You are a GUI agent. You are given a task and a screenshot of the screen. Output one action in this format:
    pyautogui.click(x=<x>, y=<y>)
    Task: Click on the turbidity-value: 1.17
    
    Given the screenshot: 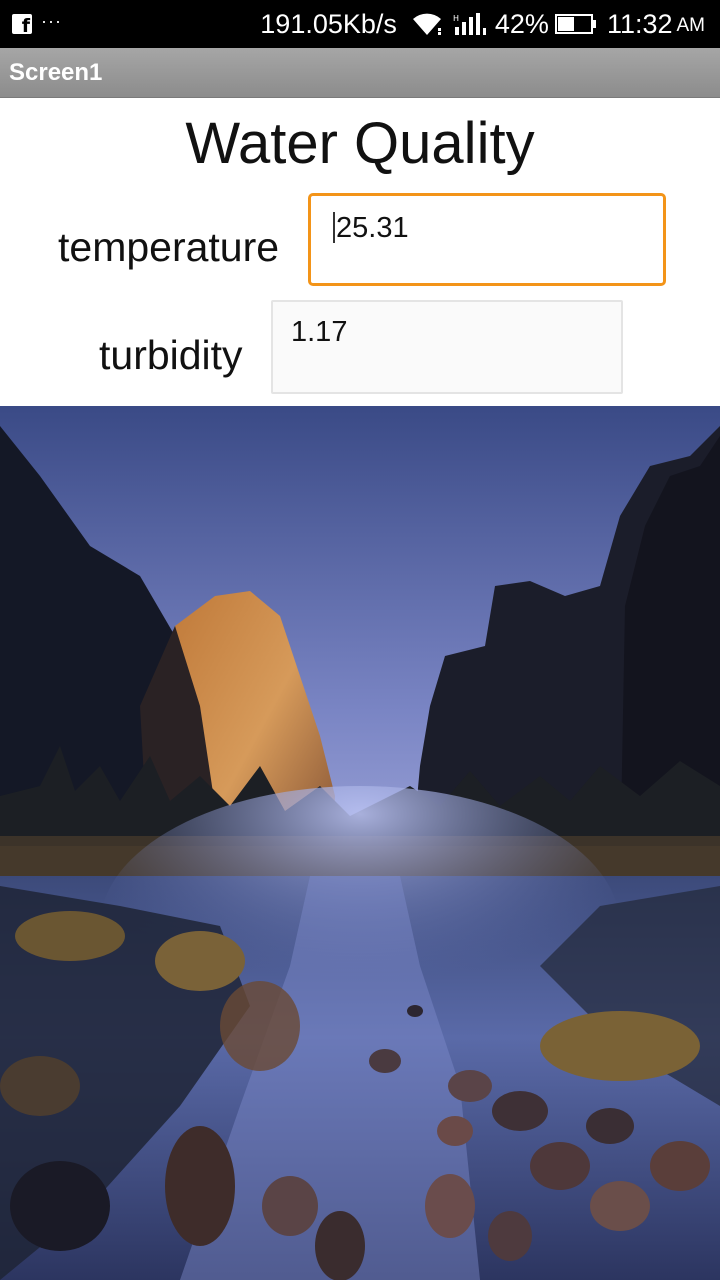 What is the action you would take?
    pyautogui.click(x=319, y=332)
    